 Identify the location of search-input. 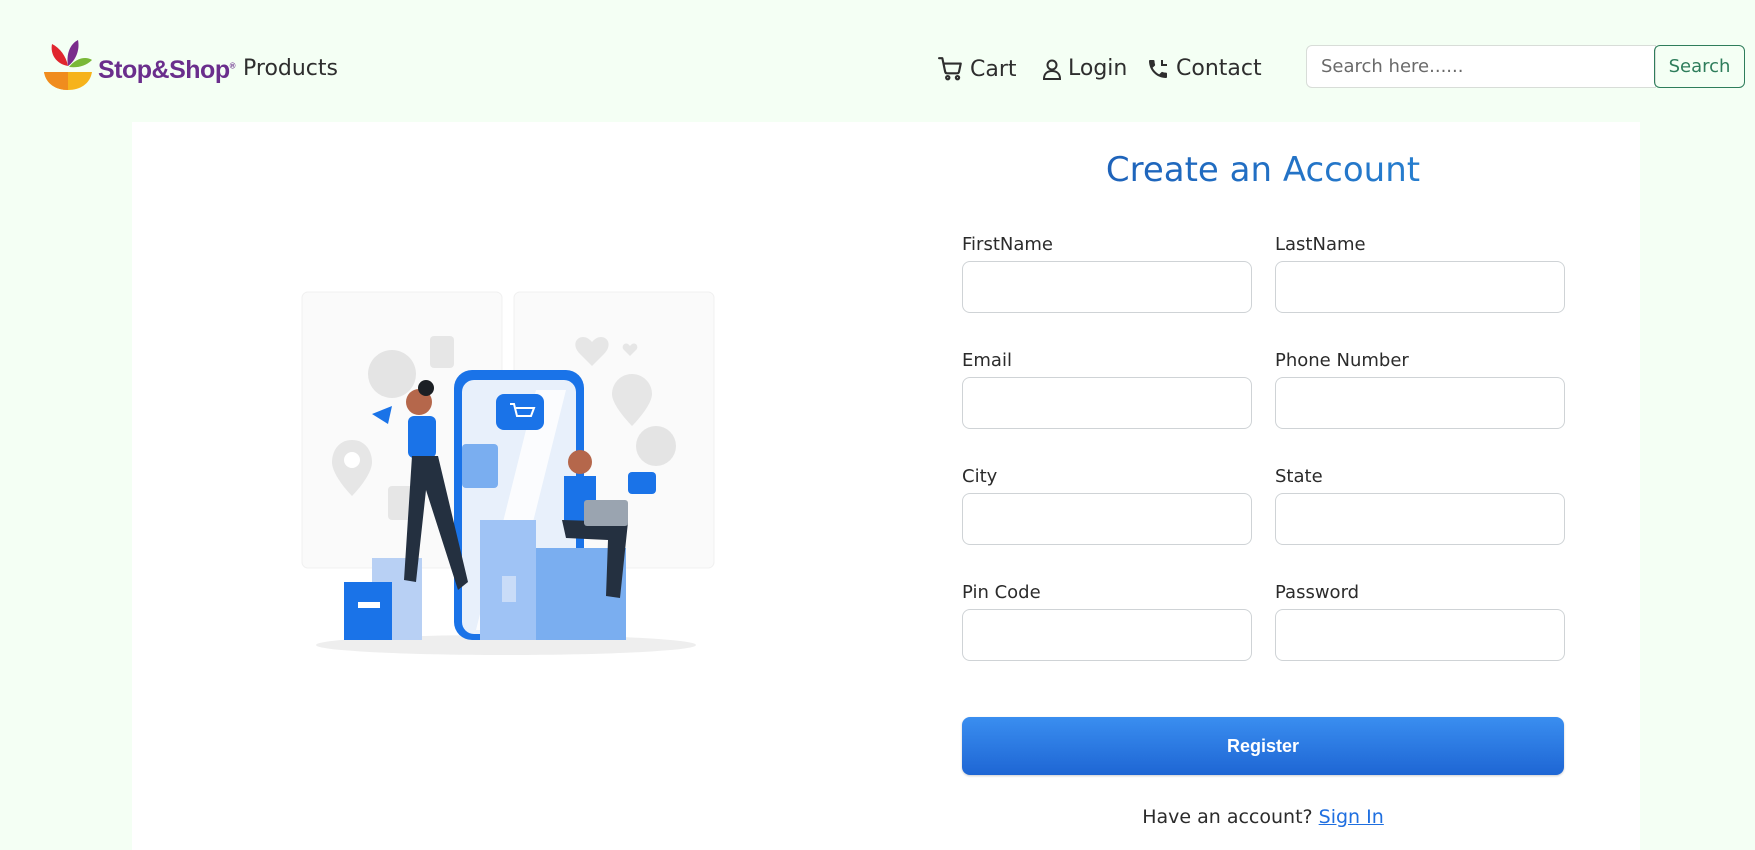
(1481, 66).